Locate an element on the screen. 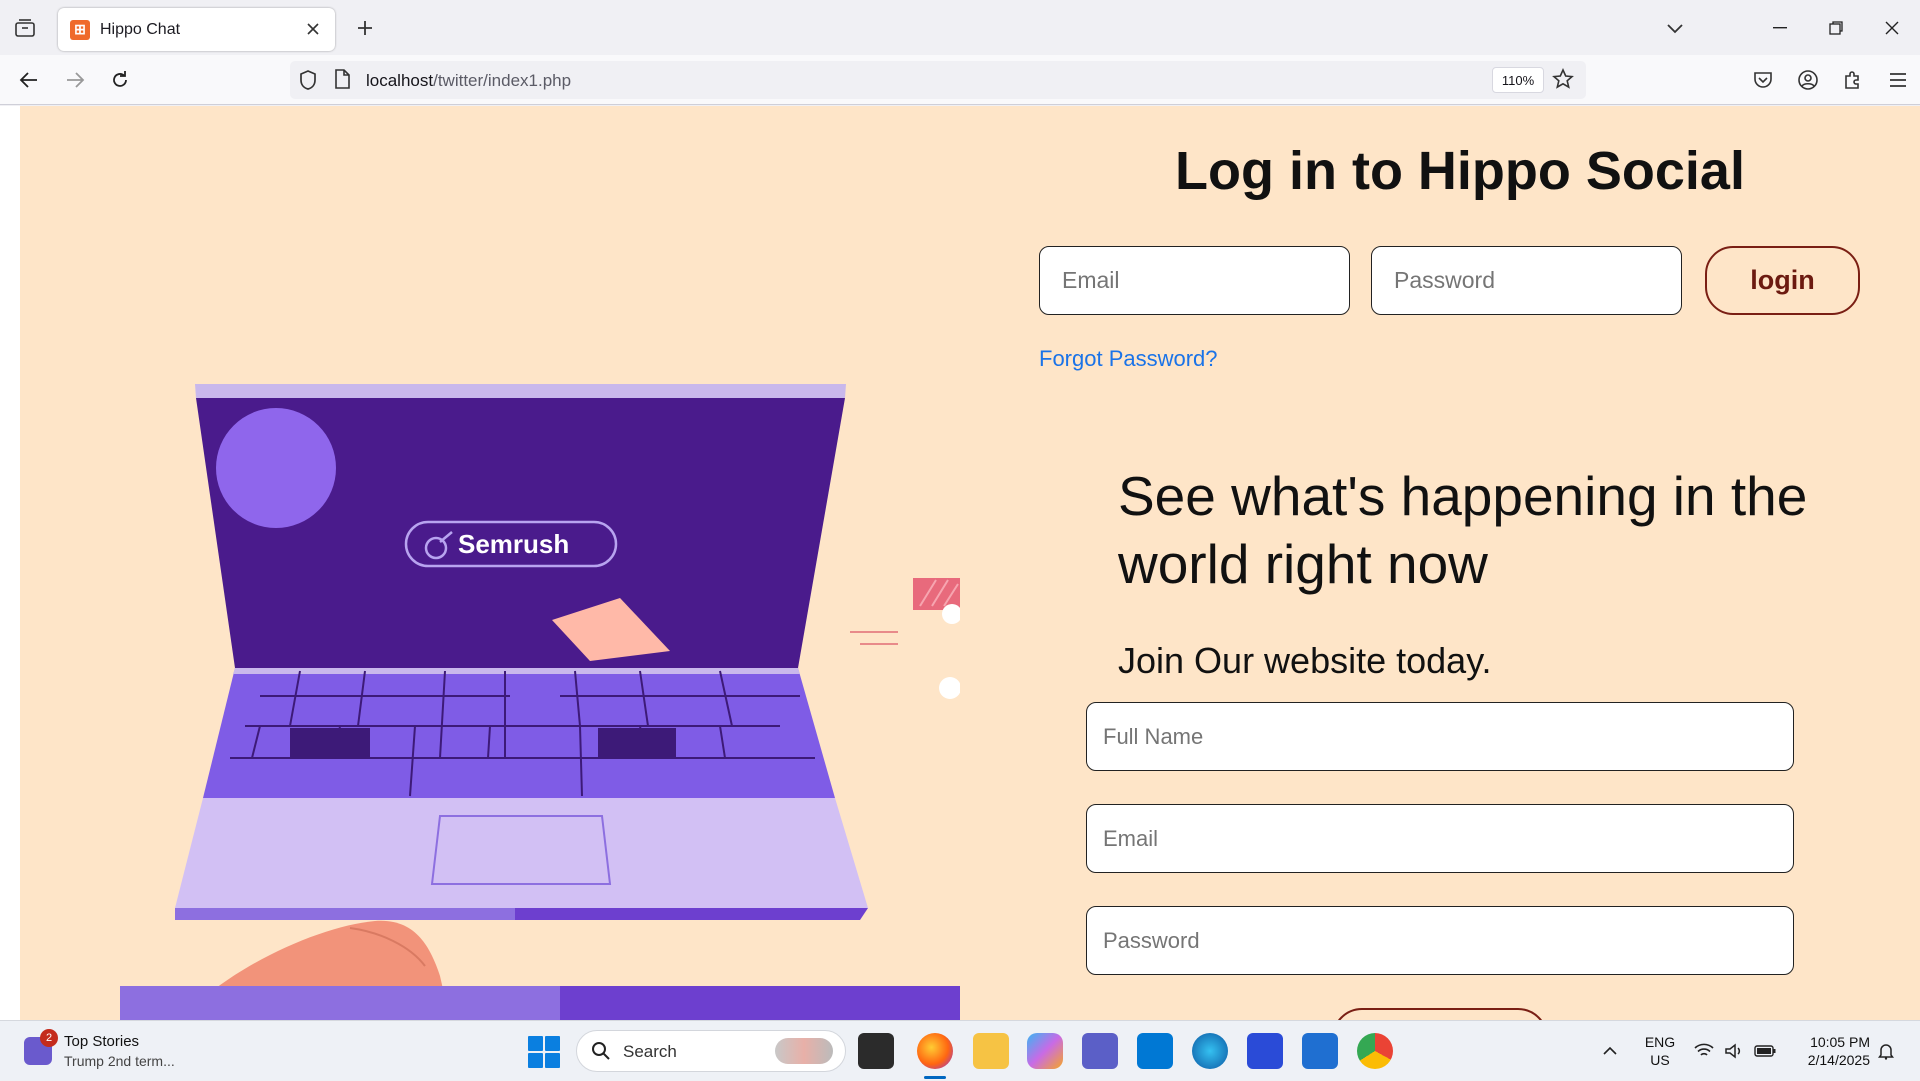  bookmark-star-icon is located at coordinates (1563, 81).